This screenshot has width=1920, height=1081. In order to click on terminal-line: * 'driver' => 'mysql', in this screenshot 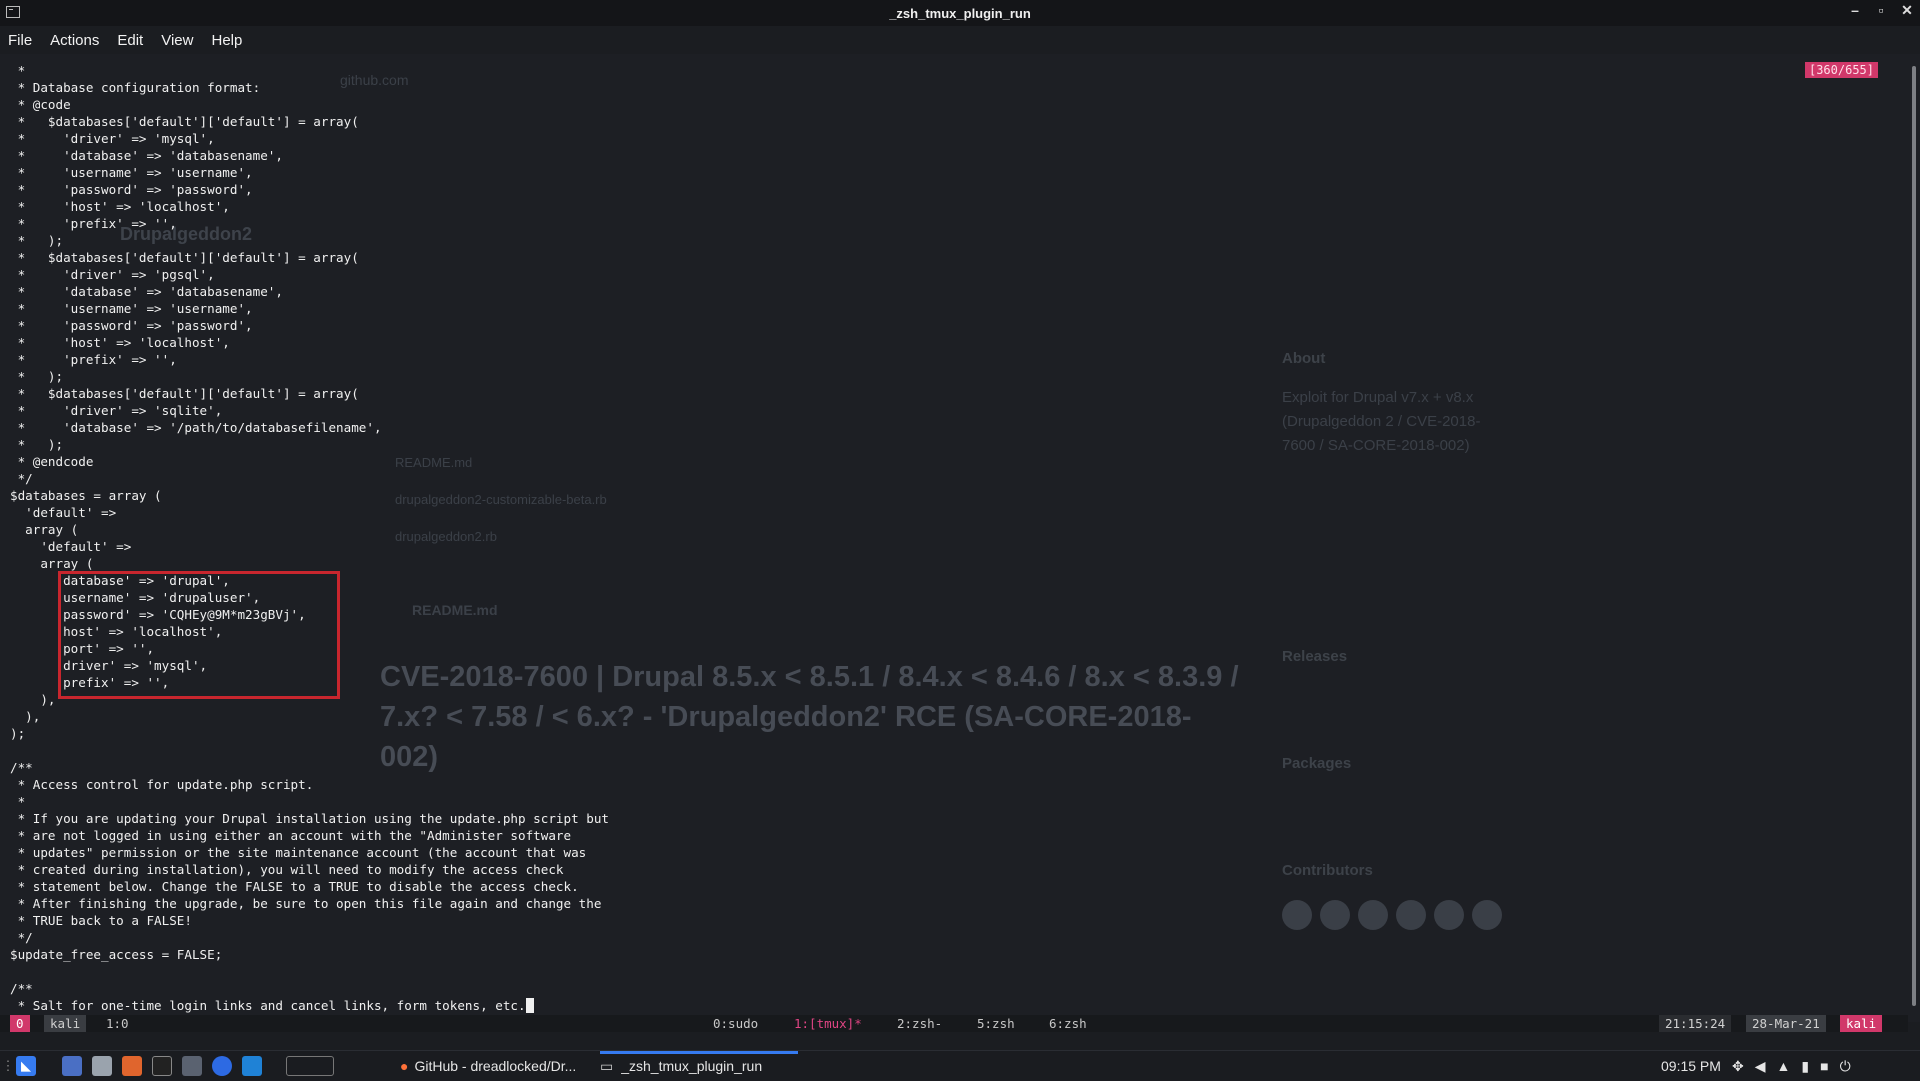, I will do `click(112, 138)`.